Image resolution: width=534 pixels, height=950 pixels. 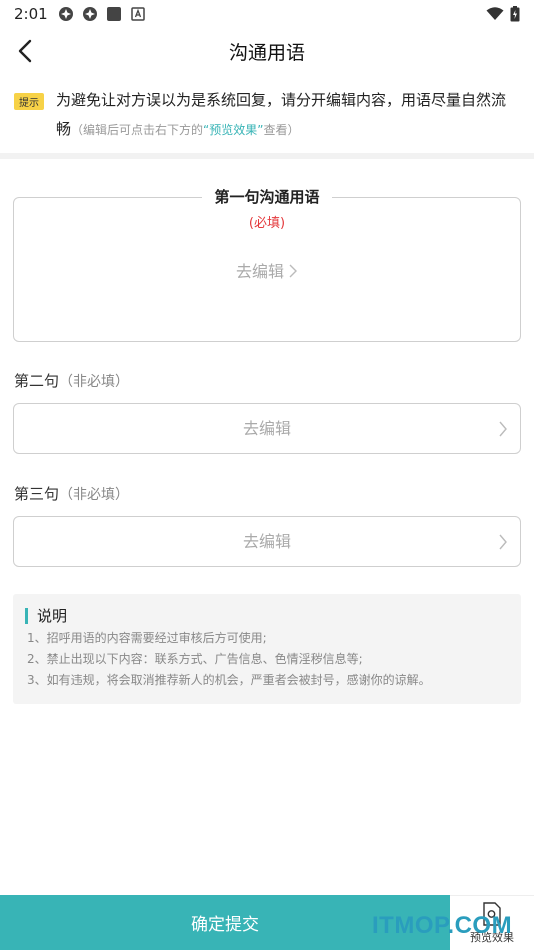 What do you see at coordinates (37, 494) in the screenshot?
I see `third-sentence-label: 第三句` at bounding box center [37, 494].